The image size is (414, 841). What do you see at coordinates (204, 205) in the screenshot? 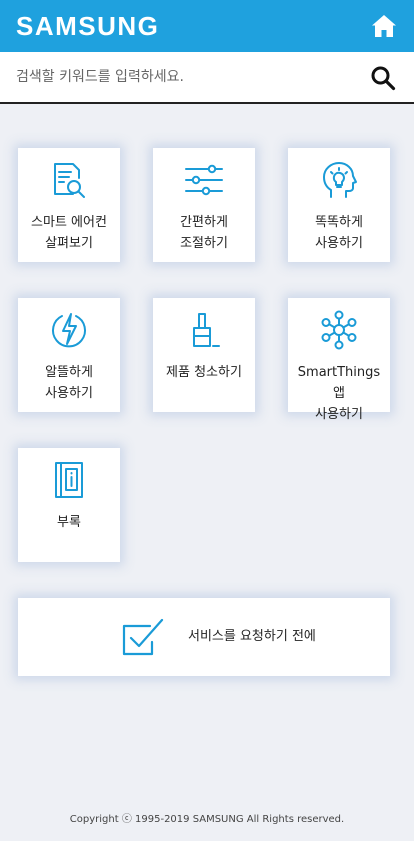
I see `menu-card-easy-control: 간편하게 조절하기` at bounding box center [204, 205].